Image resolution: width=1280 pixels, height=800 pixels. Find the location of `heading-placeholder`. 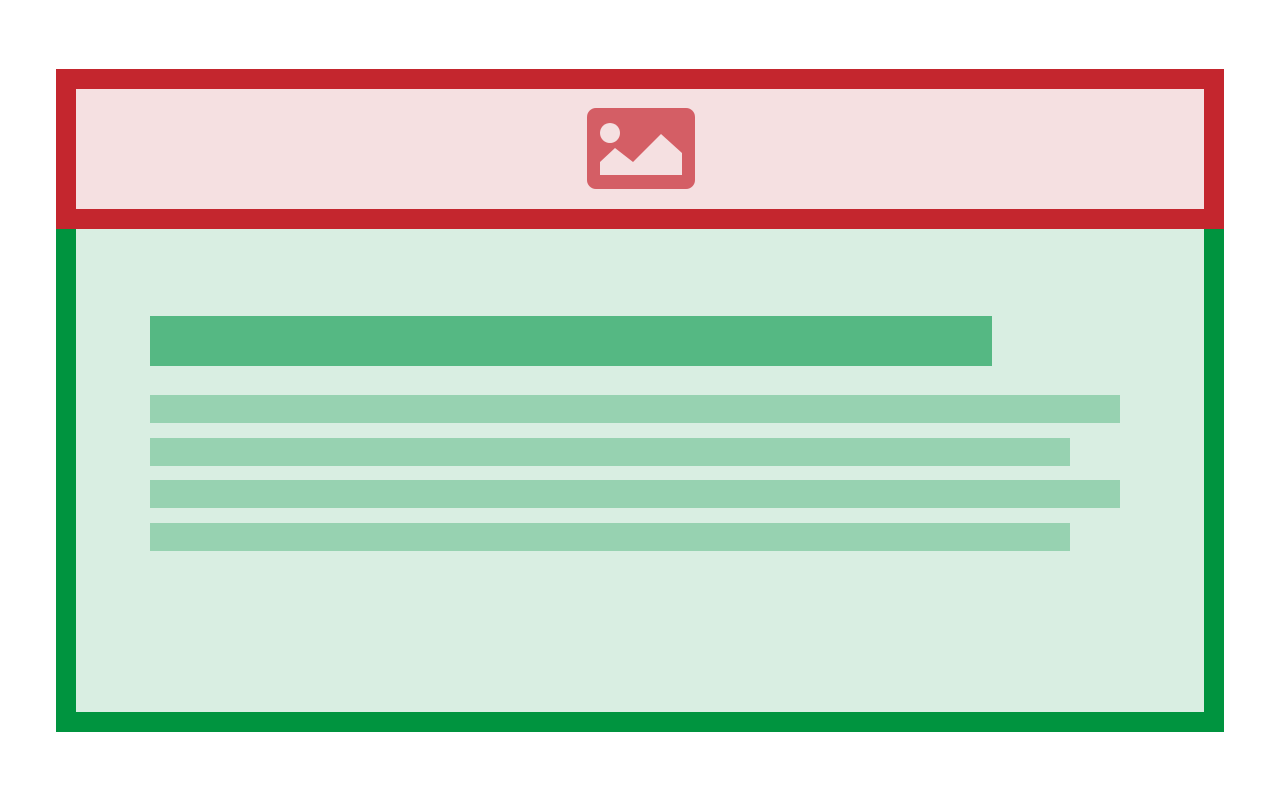

heading-placeholder is located at coordinates (571, 341).